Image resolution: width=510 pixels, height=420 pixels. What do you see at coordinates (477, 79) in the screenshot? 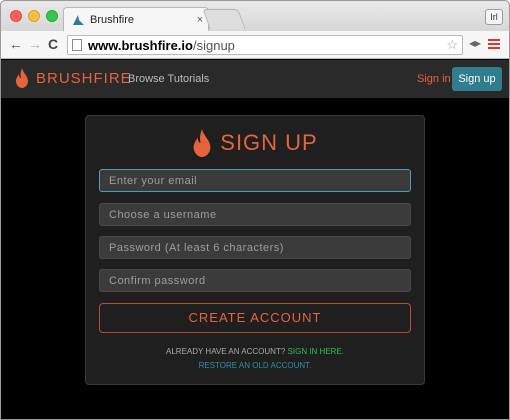
I see `header-signup-button: Sign up` at bounding box center [477, 79].